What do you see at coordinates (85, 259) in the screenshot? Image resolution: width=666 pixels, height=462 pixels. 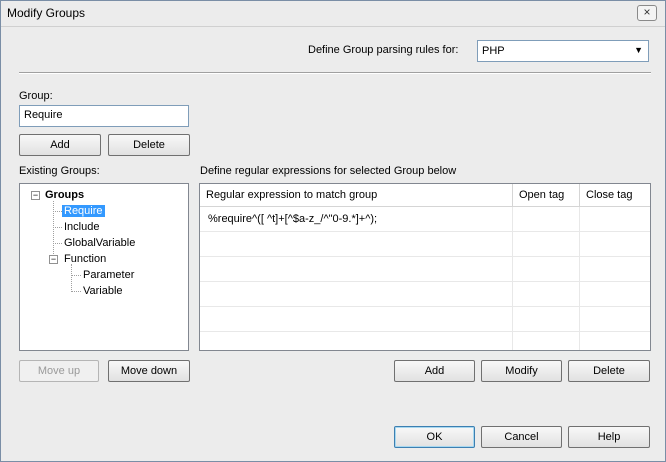 I see `tree-node-function: Function` at bounding box center [85, 259].